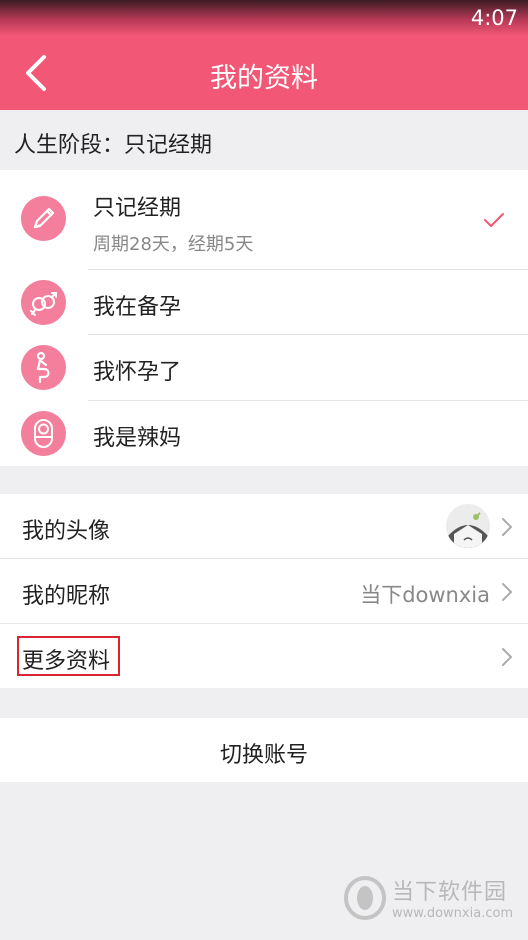 This screenshot has height=940, width=528. Describe the element at coordinates (66, 531) in the screenshot. I see `avatar-label: 我的头像` at that location.